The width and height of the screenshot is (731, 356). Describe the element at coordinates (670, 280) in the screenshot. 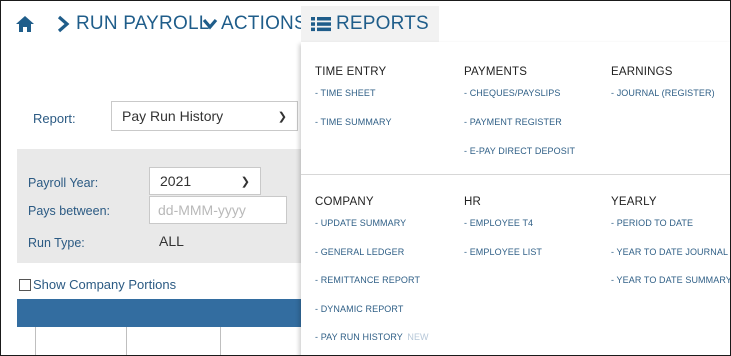

I see `menu-item-year-to-date-summary: - YEAR TO DATE SUMMARY` at that location.